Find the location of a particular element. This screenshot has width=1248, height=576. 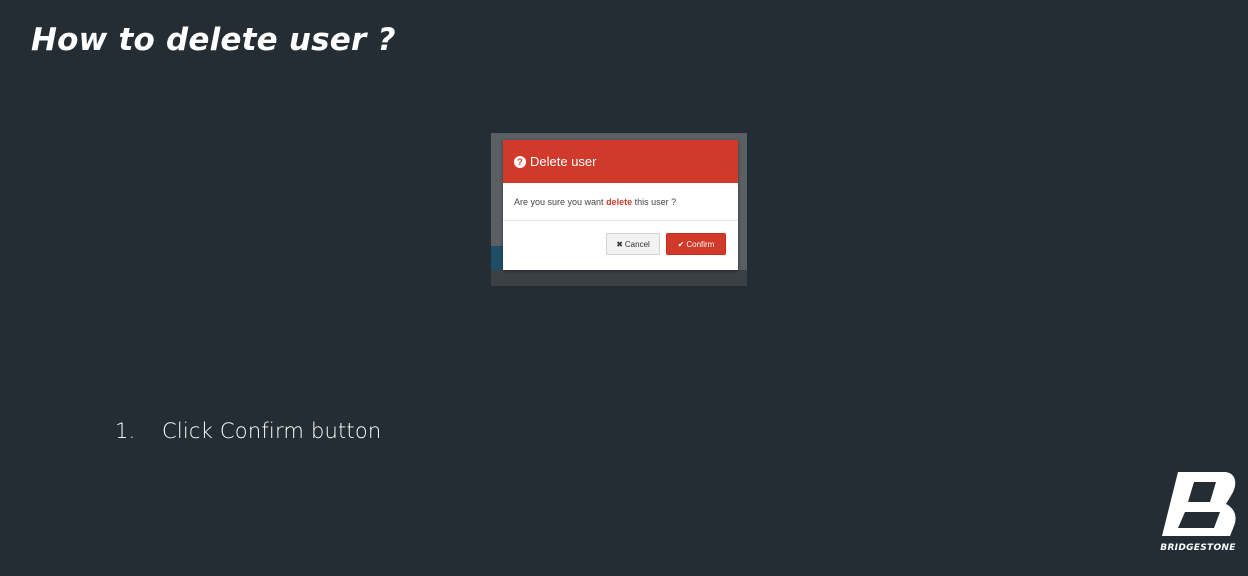

dialog-message: Are you sure you want delete this user ? is located at coordinates (620, 202).